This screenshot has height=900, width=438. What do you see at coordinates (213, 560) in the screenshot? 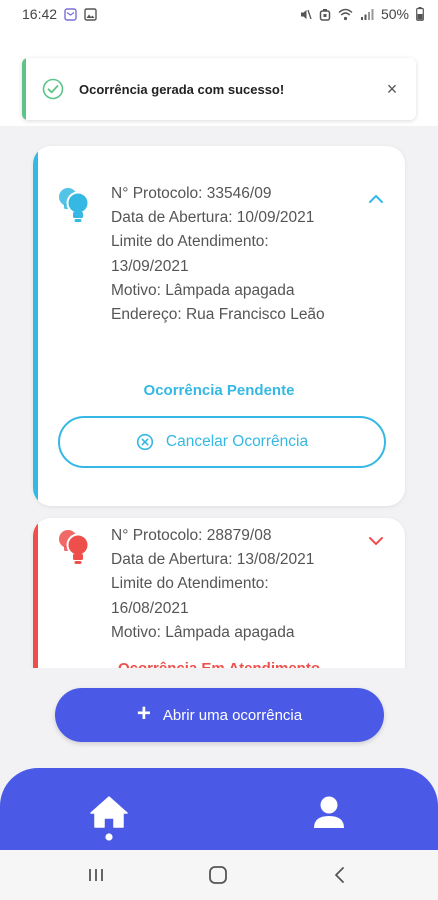
I see `opening-date-line: Data de Abertura: 13/08/2021` at bounding box center [213, 560].